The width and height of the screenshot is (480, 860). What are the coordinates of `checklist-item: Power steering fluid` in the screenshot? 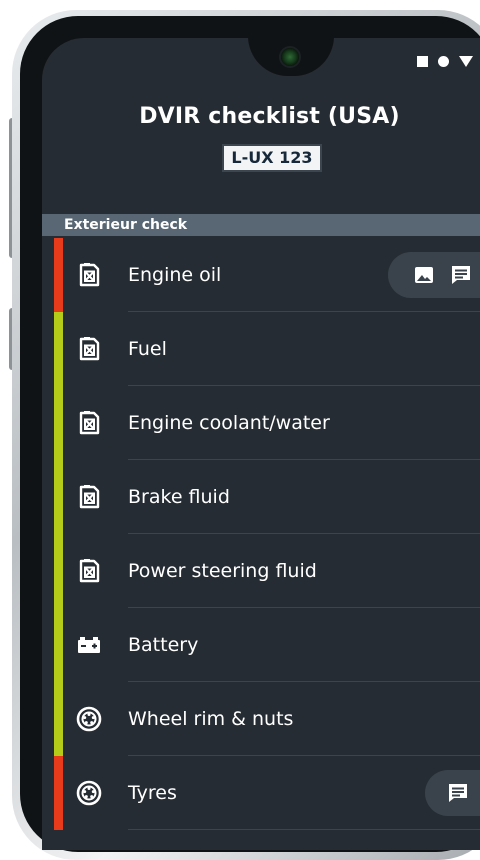 It's located at (261, 571).